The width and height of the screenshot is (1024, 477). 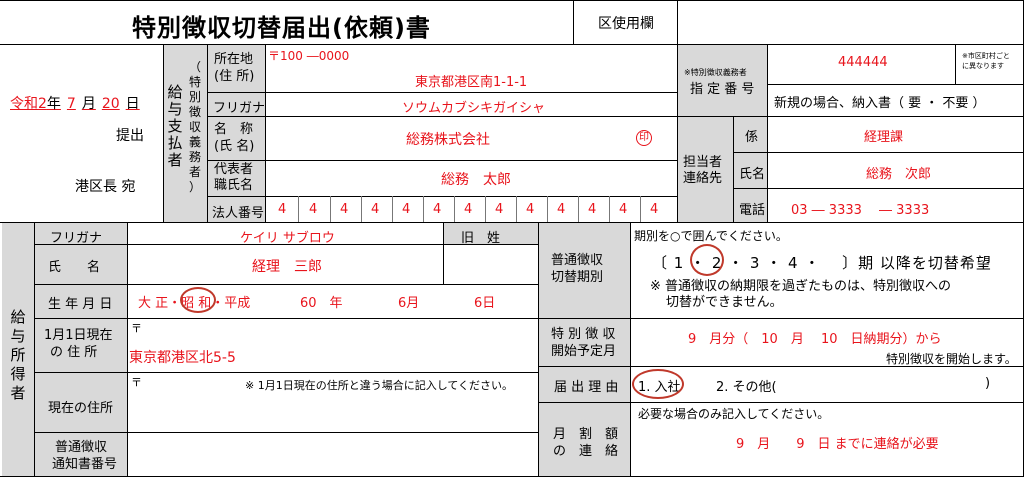 What do you see at coordinates (287, 236) in the screenshot?
I see `earner-furigana: ケイリ サブロウ` at bounding box center [287, 236].